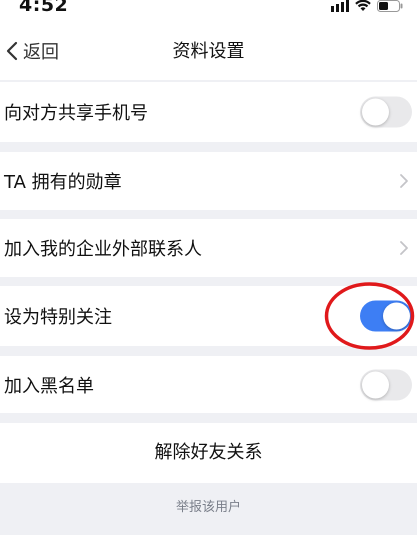 The image size is (417, 535). Describe the element at coordinates (208, 316) in the screenshot. I see `setting-row-special-attention: 设为特别关注` at that location.